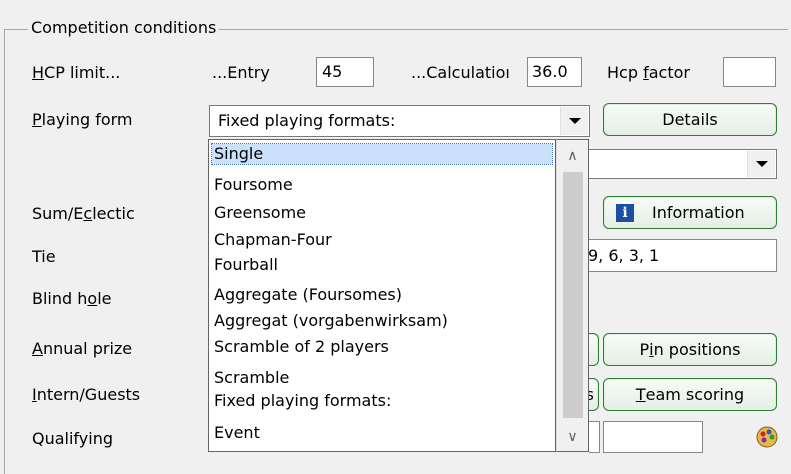  Describe the element at coordinates (678, 164) in the screenshot. I see `secondary-select` at that location.